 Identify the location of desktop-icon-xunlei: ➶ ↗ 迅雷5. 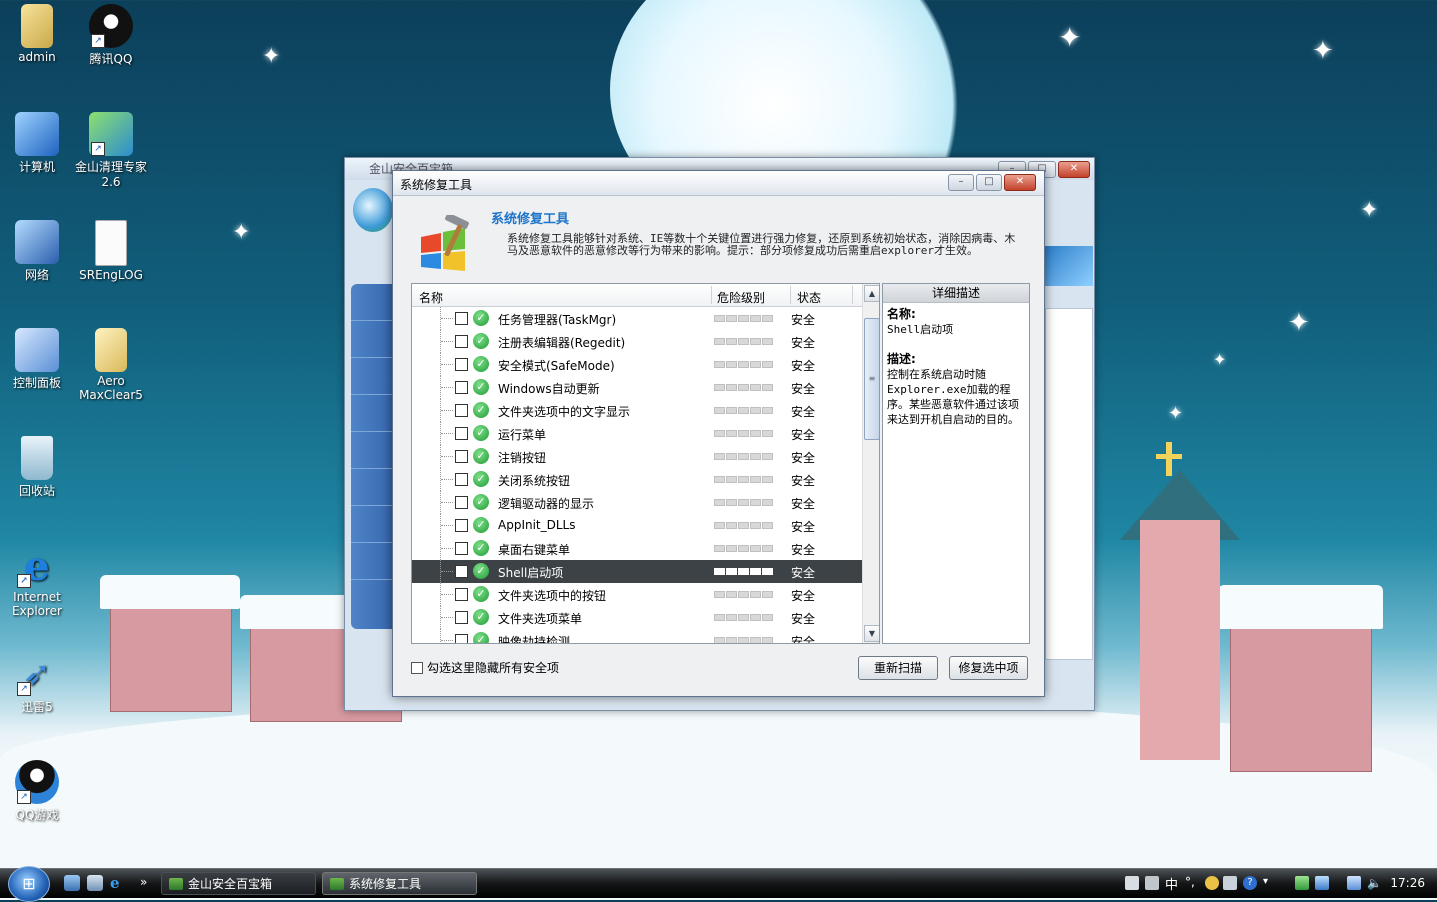
(37, 683).